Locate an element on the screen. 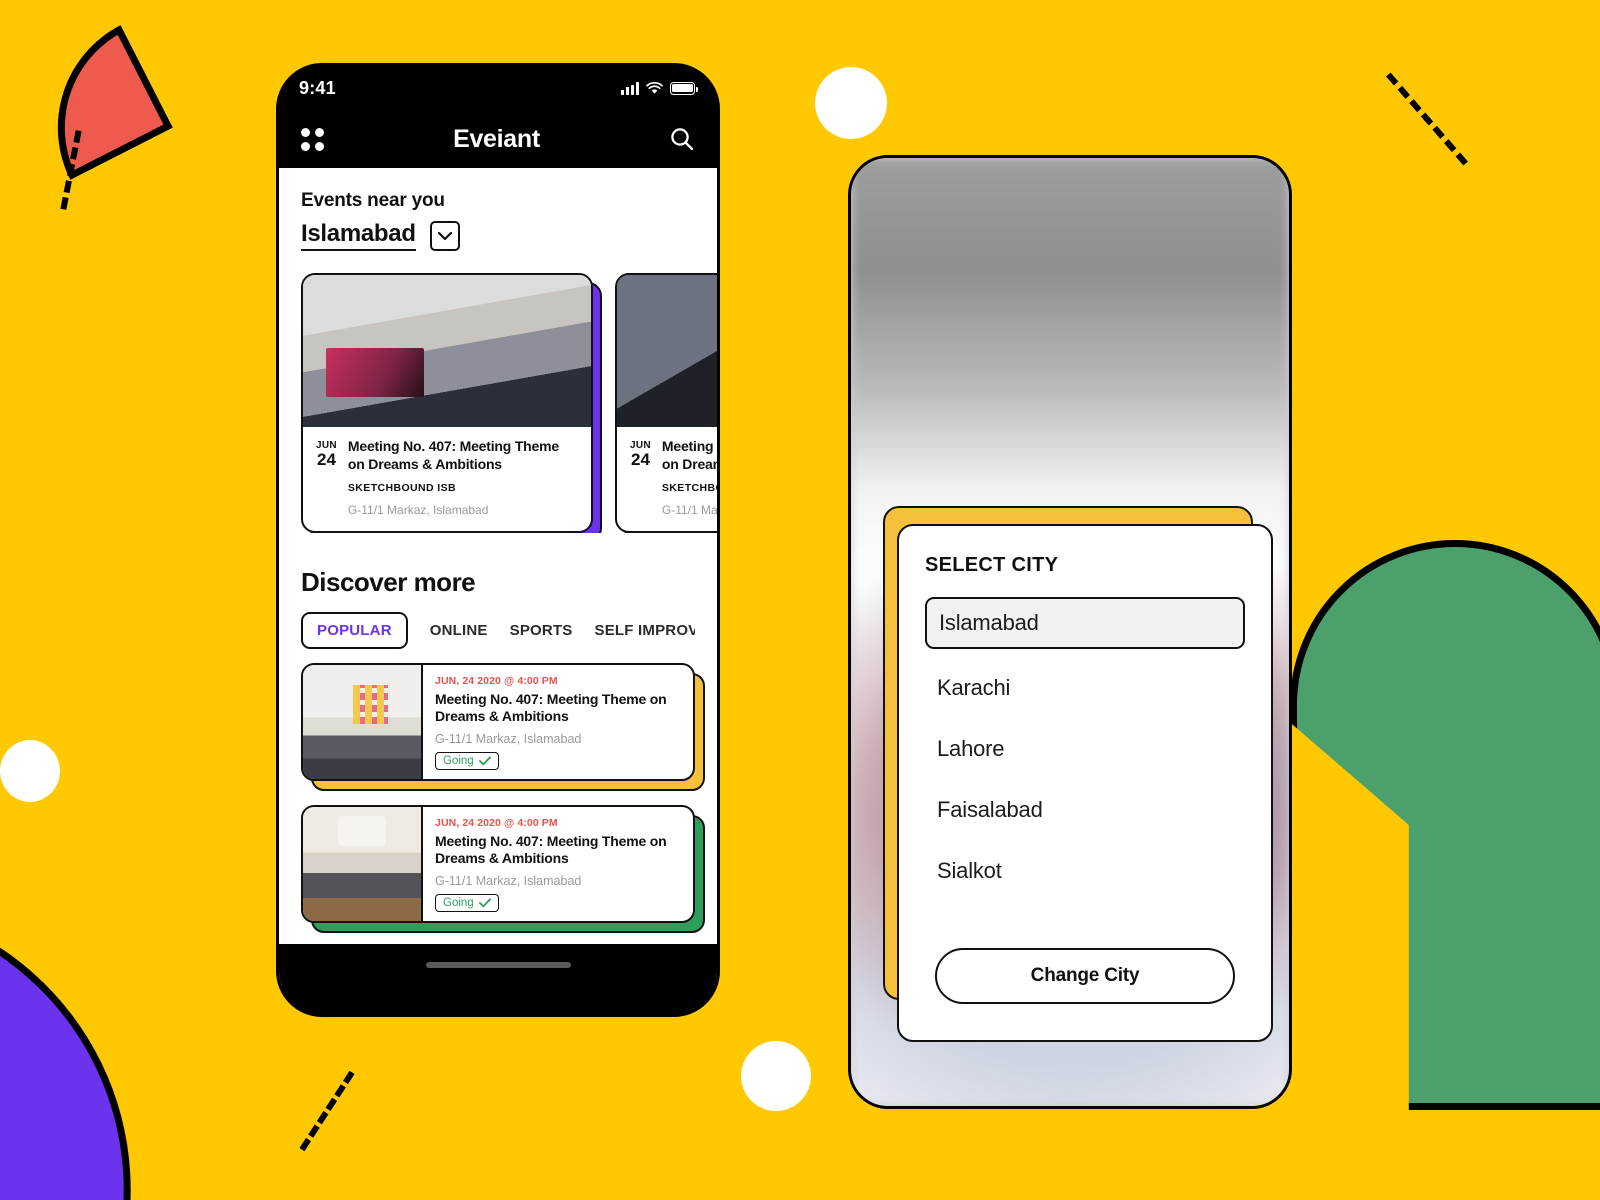  tab-sports: SPORTS is located at coordinates (541, 630).